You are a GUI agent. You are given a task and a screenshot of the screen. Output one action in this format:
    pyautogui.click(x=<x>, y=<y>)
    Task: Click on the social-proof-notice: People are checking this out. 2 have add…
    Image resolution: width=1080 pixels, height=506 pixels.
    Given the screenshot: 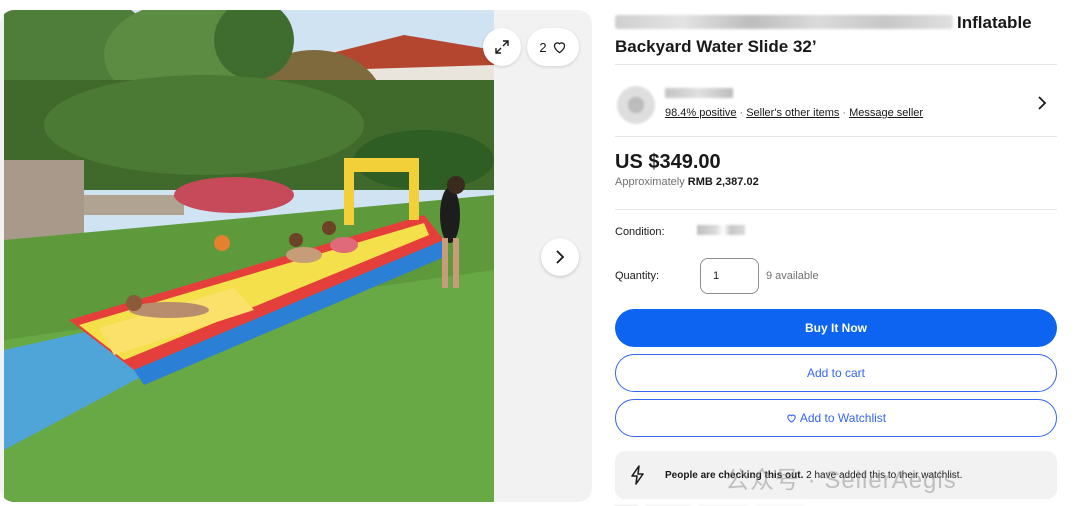 What is the action you would take?
    pyautogui.click(x=836, y=475)
    